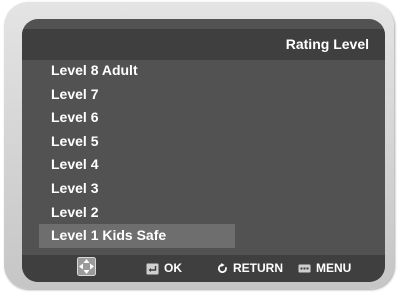  What do you see at coordinates (137, 71) in the screenshot?
I see `rating-level-item: Level 8 Adult` at bounding box center [137, 71].